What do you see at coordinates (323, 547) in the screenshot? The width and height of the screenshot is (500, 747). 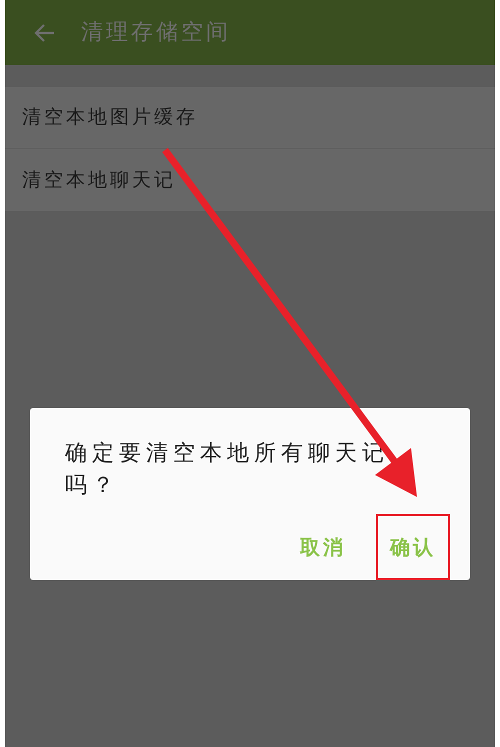 I see `dialog-button: 取消` at bounding box center [323, 547].